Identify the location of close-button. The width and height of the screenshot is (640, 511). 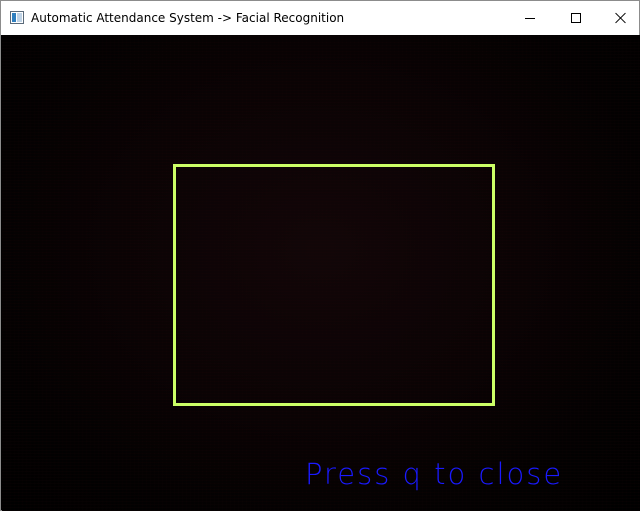
(619, 18).